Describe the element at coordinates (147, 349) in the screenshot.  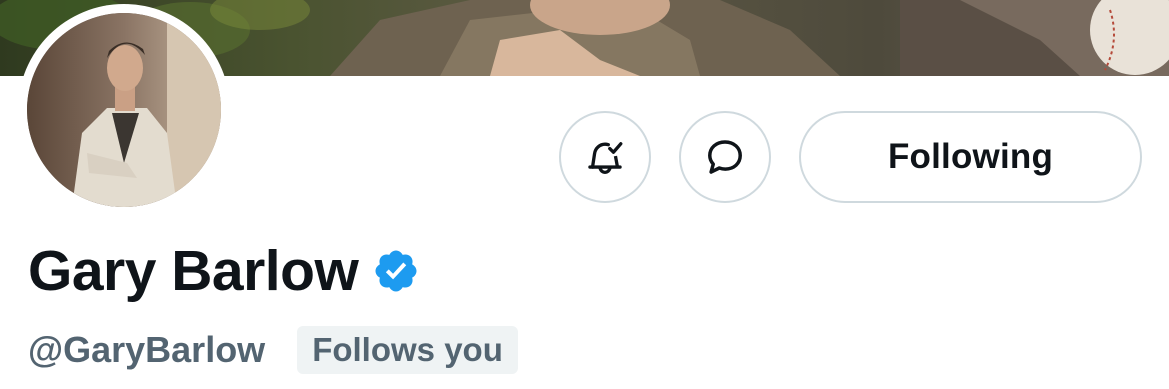
I see `username-handle: @GaryBarlow` at that location.